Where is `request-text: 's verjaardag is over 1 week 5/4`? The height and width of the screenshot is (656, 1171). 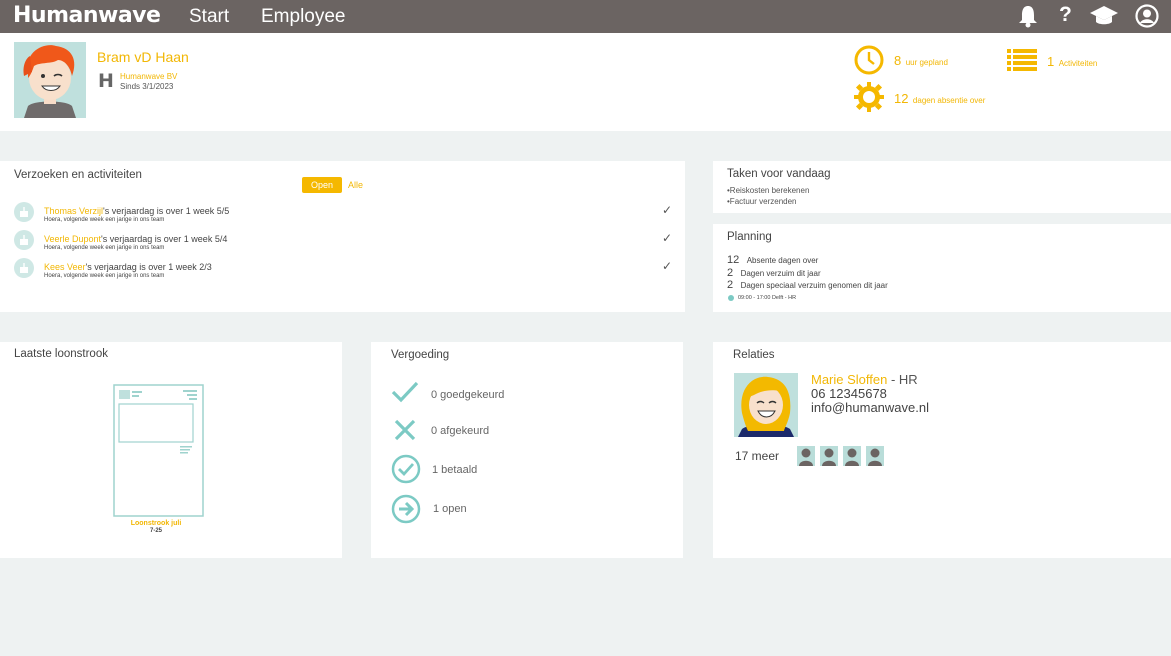 request-text: 's verjaardag is over 1 week 5/4 is located at coordinates (164, 239).